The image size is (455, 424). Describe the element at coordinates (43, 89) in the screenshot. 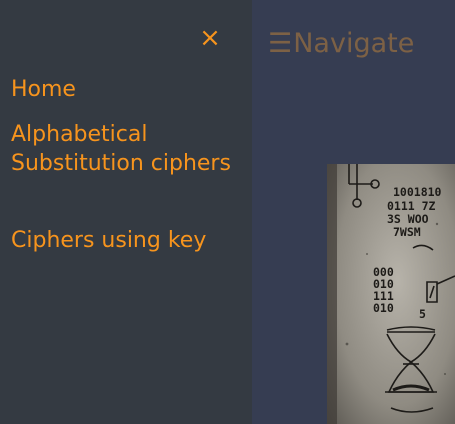

I see `nav-link-home: Home` at that location.